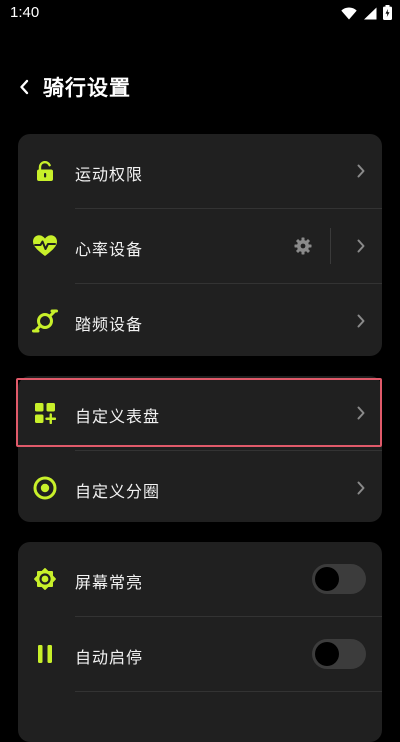  What do you see at coordinates (200, 14) in the screenshot?
I see `status-bar: 1:40` at bounding box center [200, 14].